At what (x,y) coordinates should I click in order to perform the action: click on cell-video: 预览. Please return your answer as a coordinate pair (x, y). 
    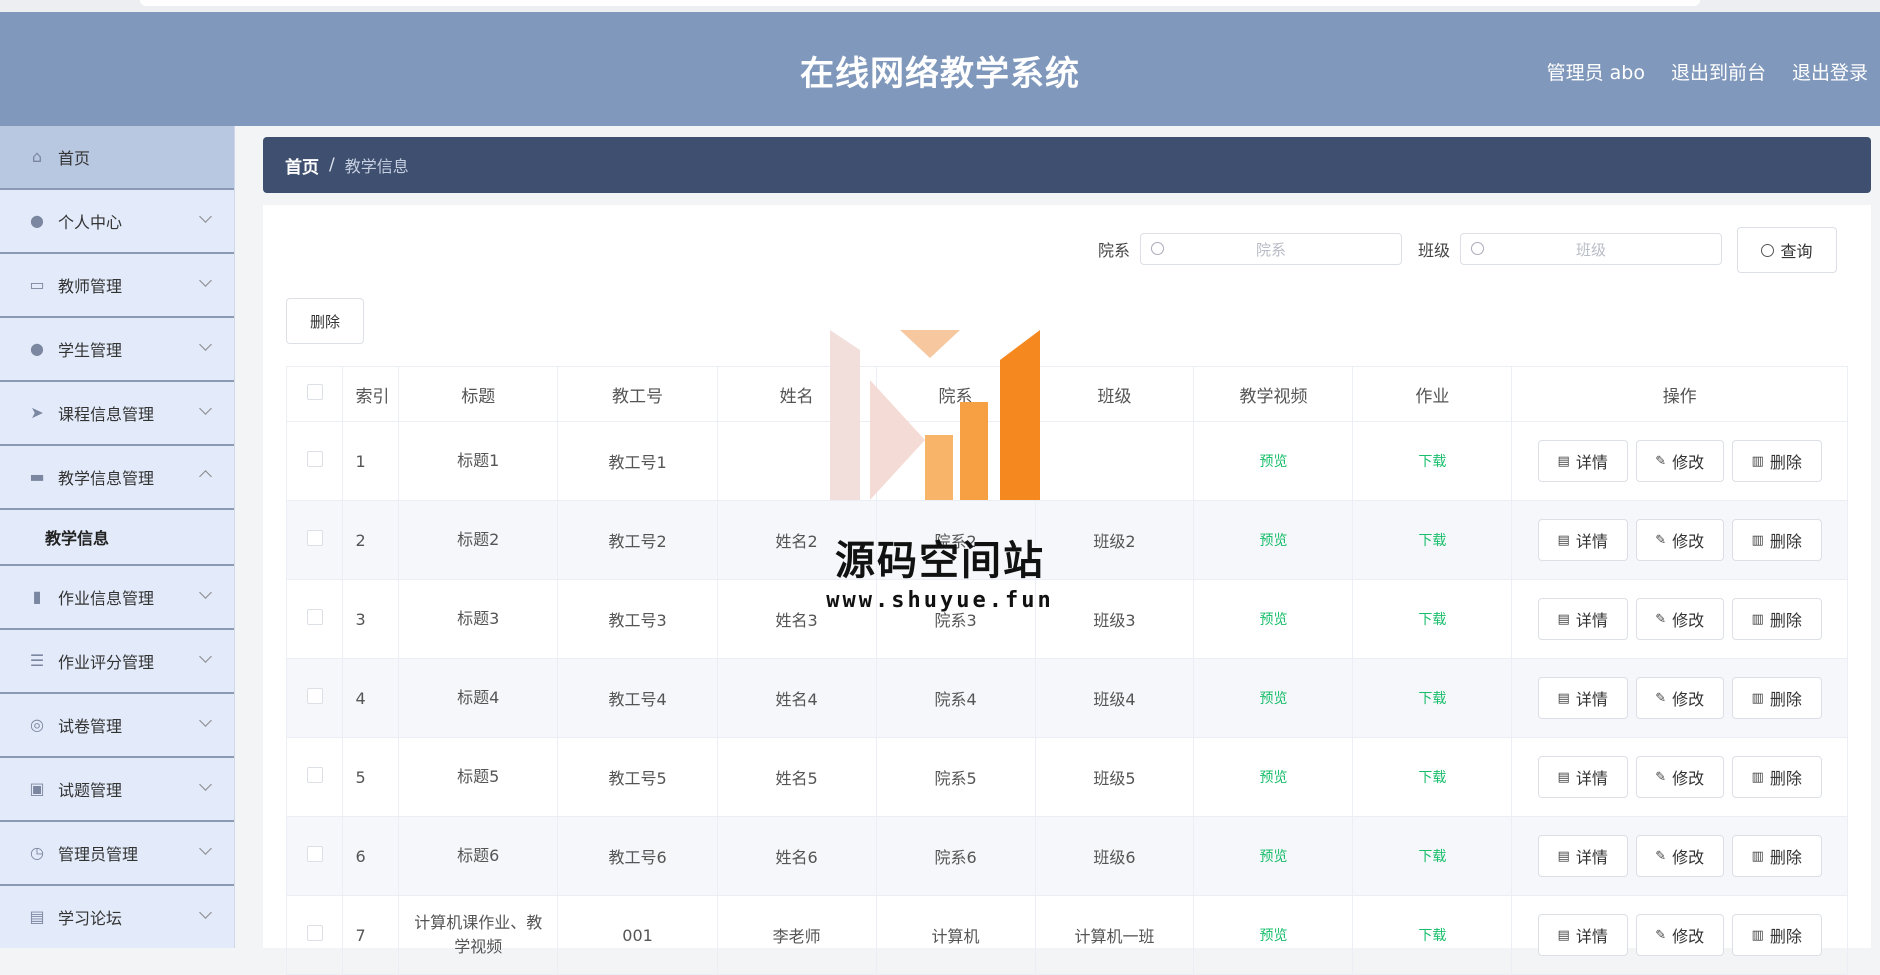
    Looking at the image, I should click on (1273, 619).